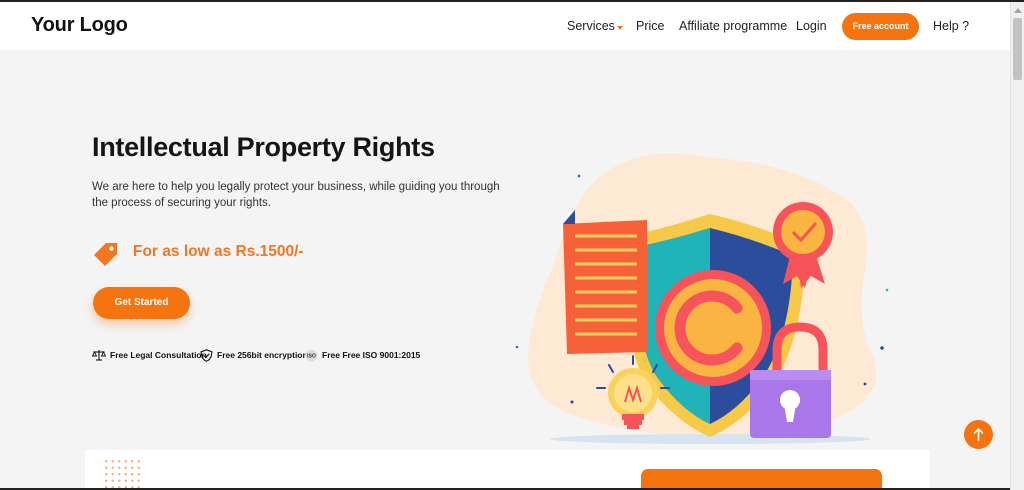 The width and height of the screenshot is (1024, 490). Describe the element at coordinates (1018, 10) in the screenshot. I see `scroll-up-icon` at that location.